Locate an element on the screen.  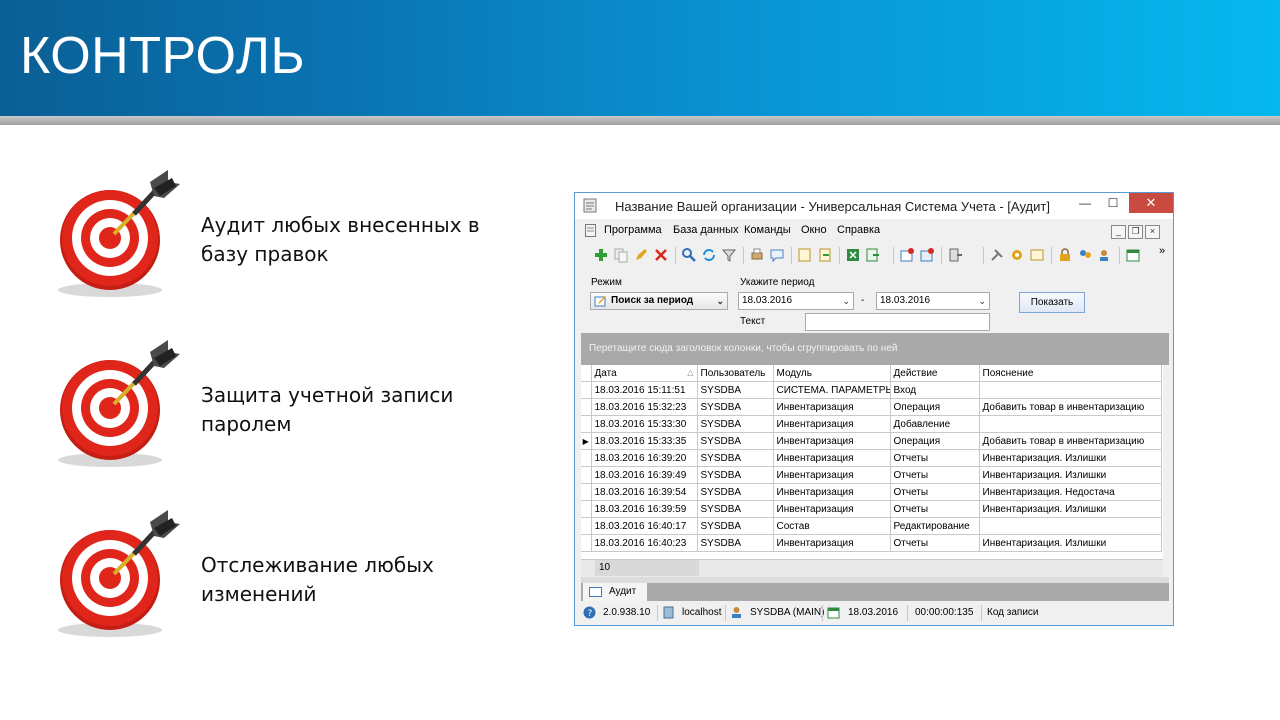
menu-window: Окно is located at coordinates (814, 230).